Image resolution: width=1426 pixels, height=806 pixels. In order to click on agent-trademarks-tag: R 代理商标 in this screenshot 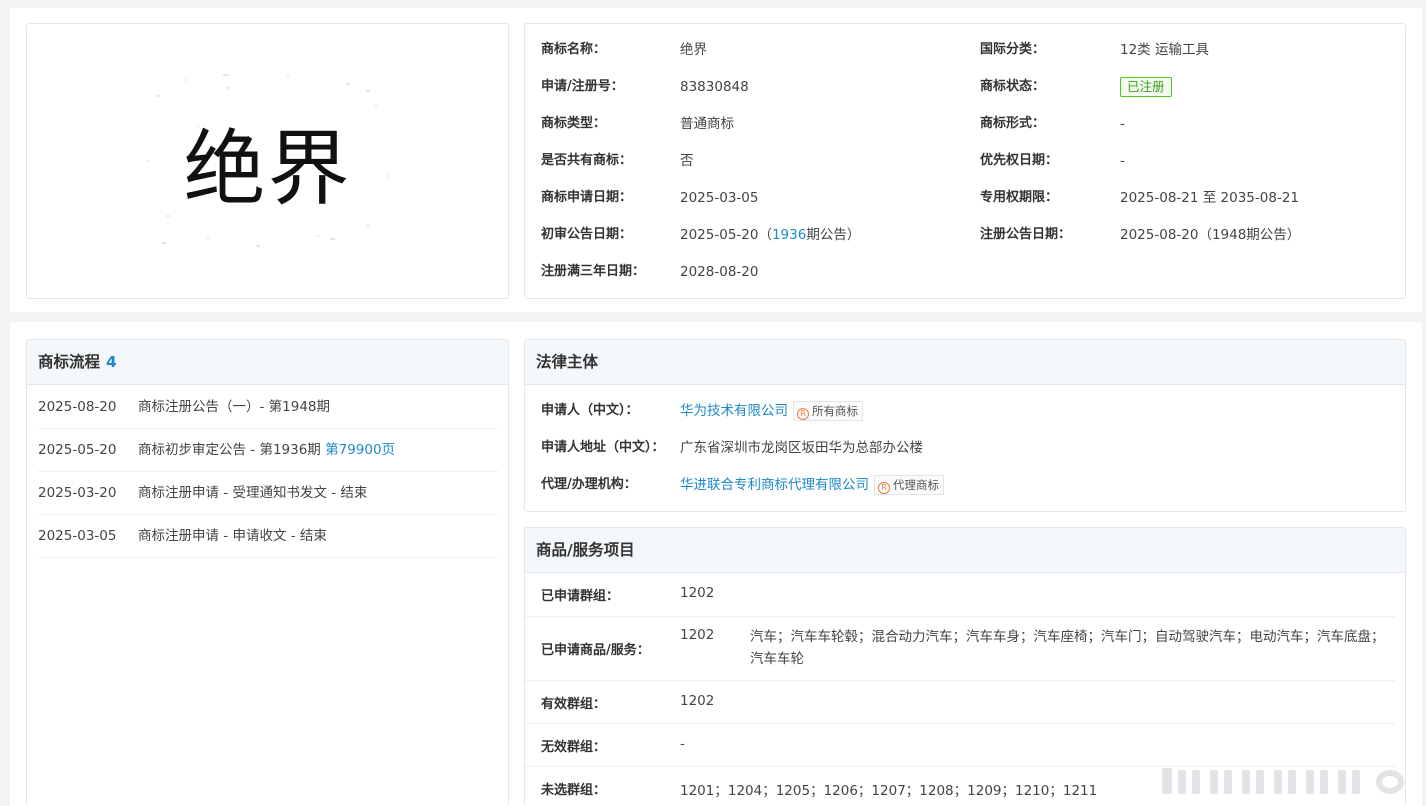, I will do `click(909, 485)`.